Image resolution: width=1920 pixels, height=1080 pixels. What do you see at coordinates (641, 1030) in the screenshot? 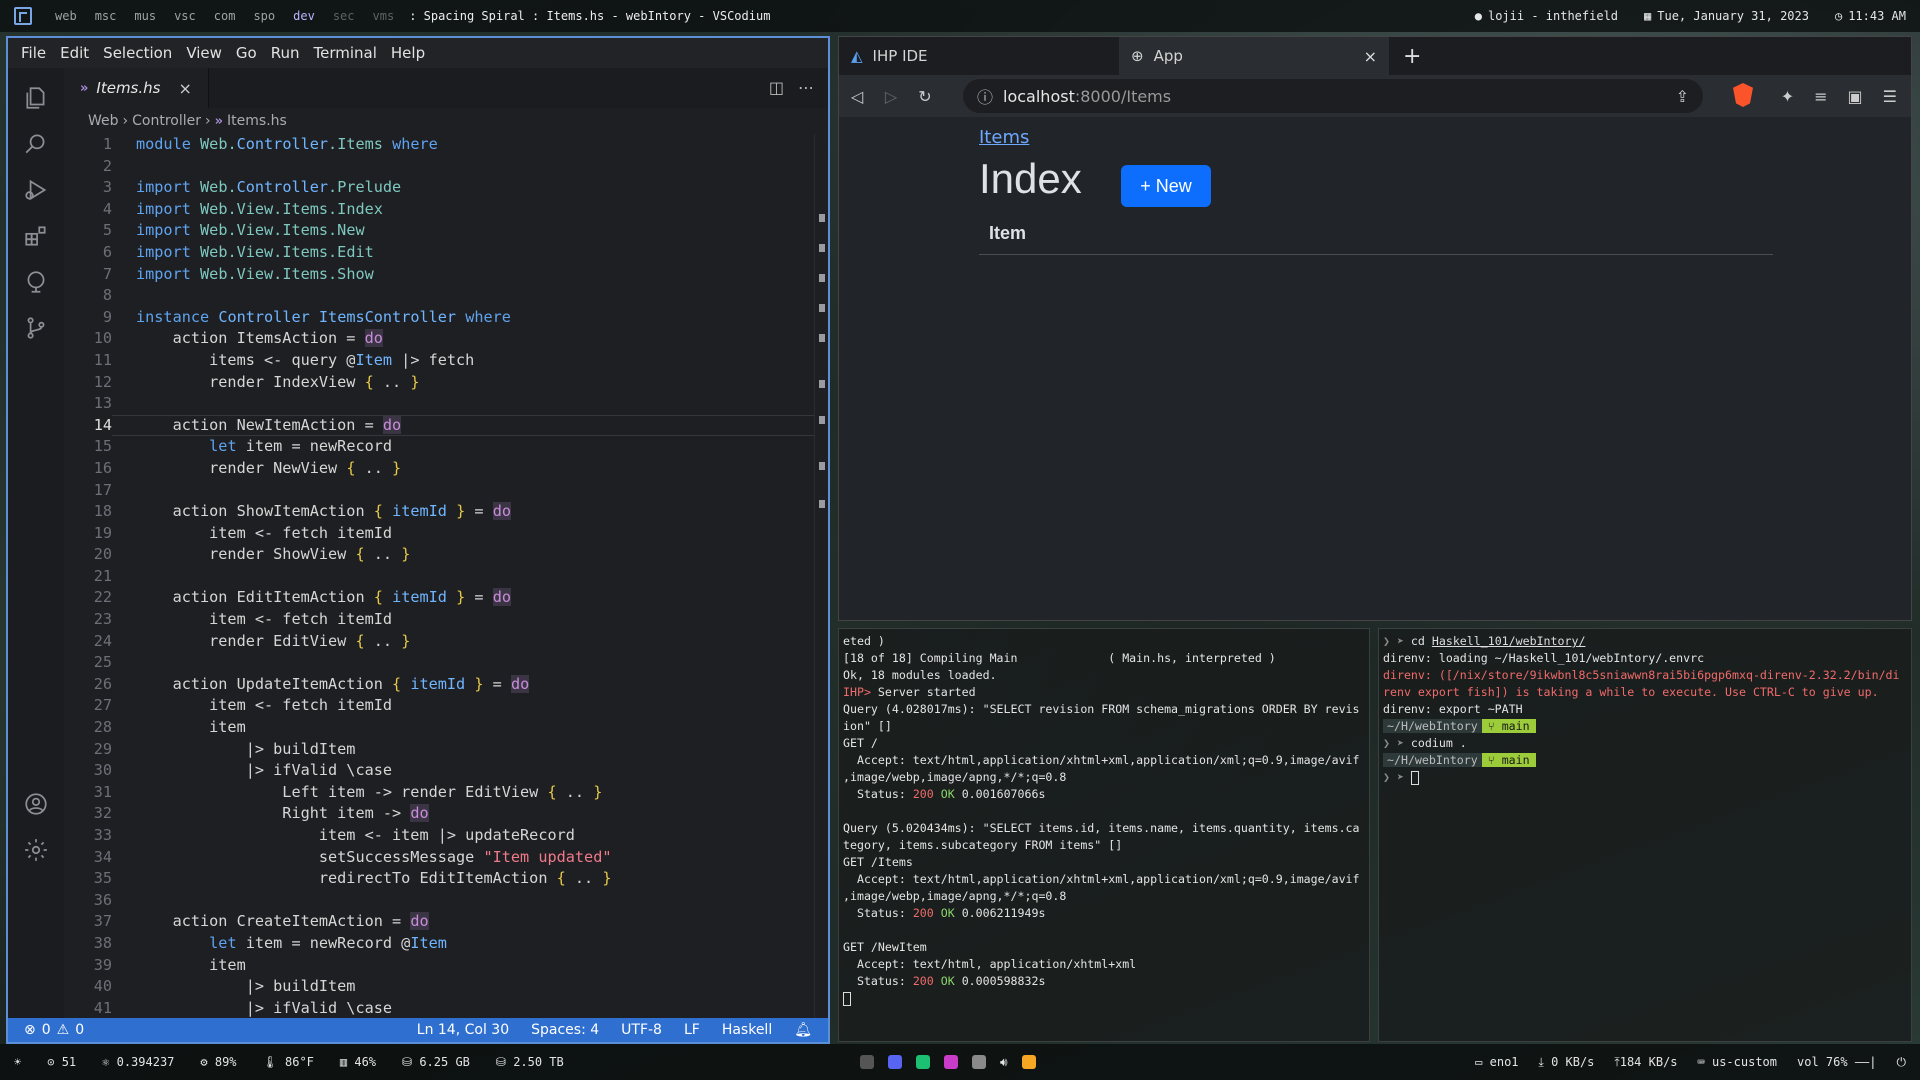
I see `encoding: UTF-8` at bounding box center [641, 1030].